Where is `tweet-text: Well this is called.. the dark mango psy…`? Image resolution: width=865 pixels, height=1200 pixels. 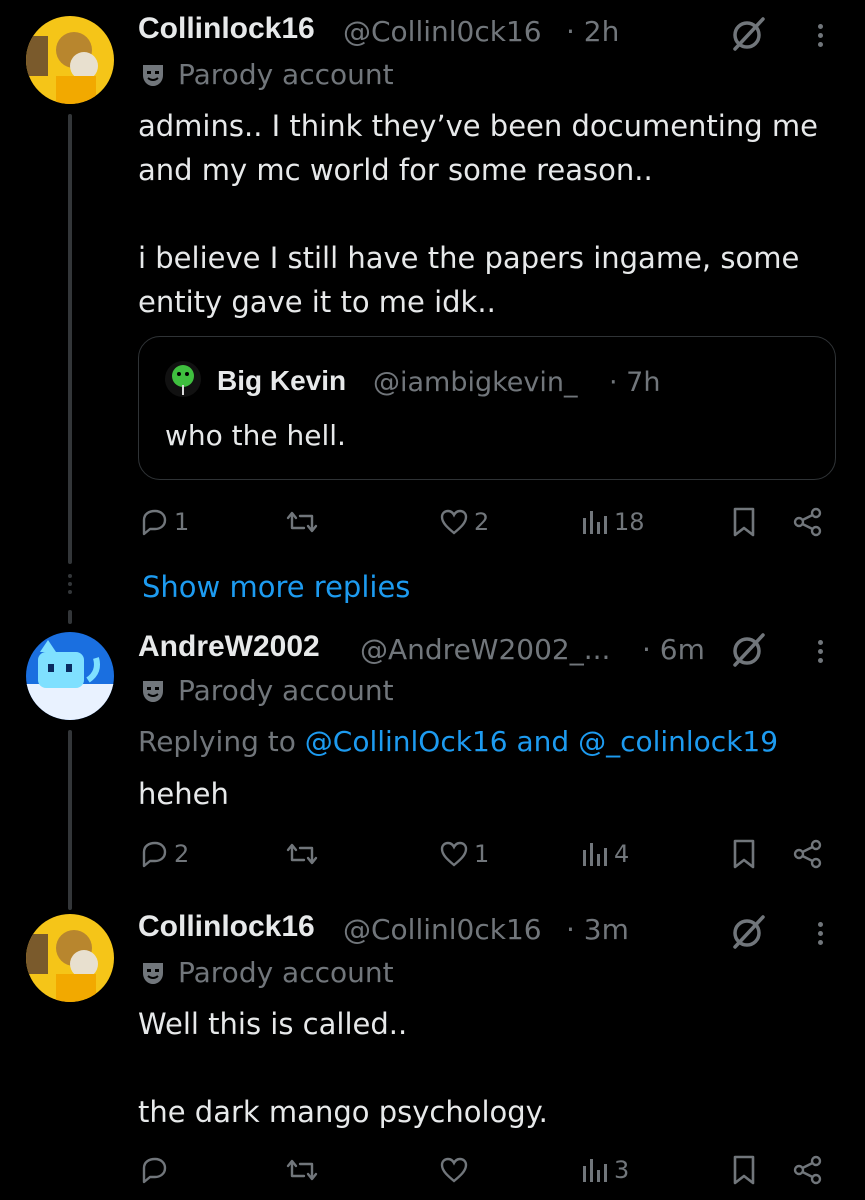 tweet-text: Well this is called.. the dark mango psy… is located at coordinates (343, 1068).